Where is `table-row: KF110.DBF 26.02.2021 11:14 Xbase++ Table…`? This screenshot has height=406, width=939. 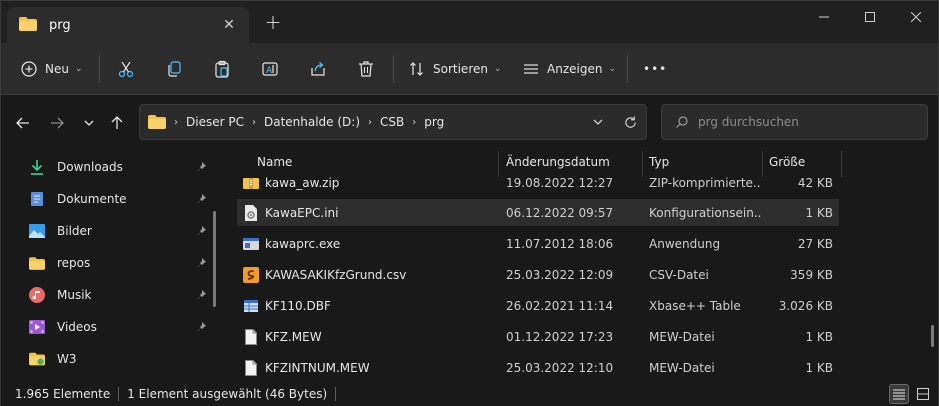
table-row: KF110.DBF 26.02.2021 11:14 Xbase++ Table… is located at coordinates (538, 305).